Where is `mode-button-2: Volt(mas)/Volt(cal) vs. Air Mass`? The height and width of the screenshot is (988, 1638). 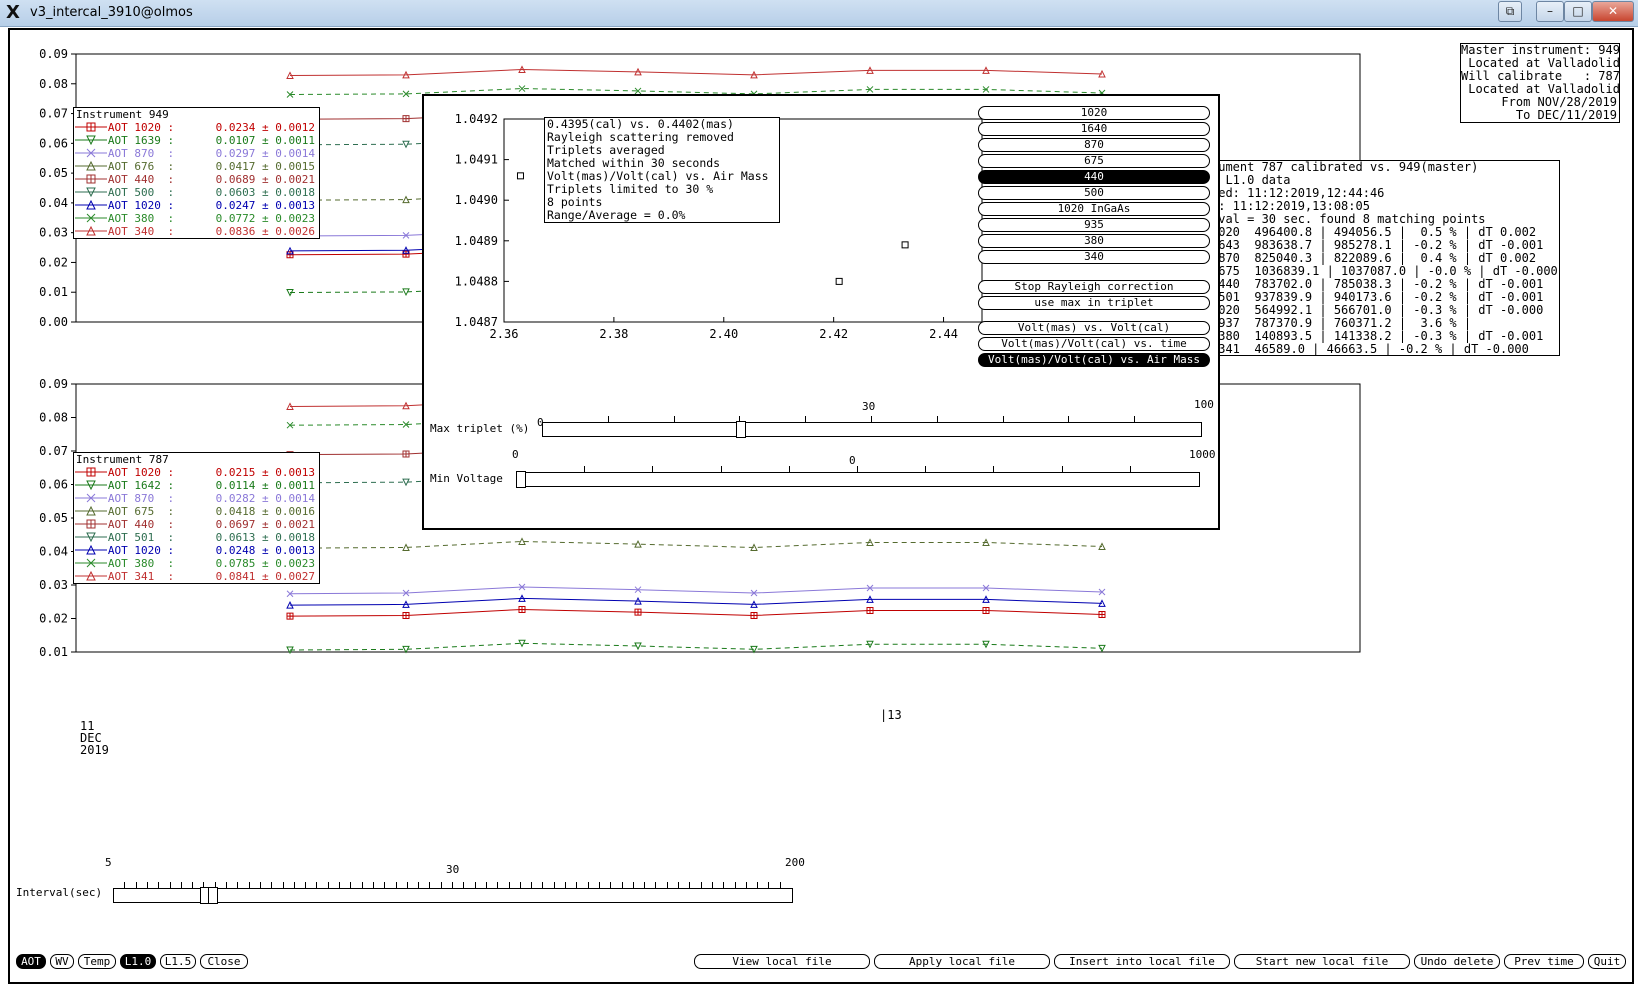 mode-button-2: Volt(mas)/Volt(cal) vs. Air Mass is located at coordinates (1094, 360).